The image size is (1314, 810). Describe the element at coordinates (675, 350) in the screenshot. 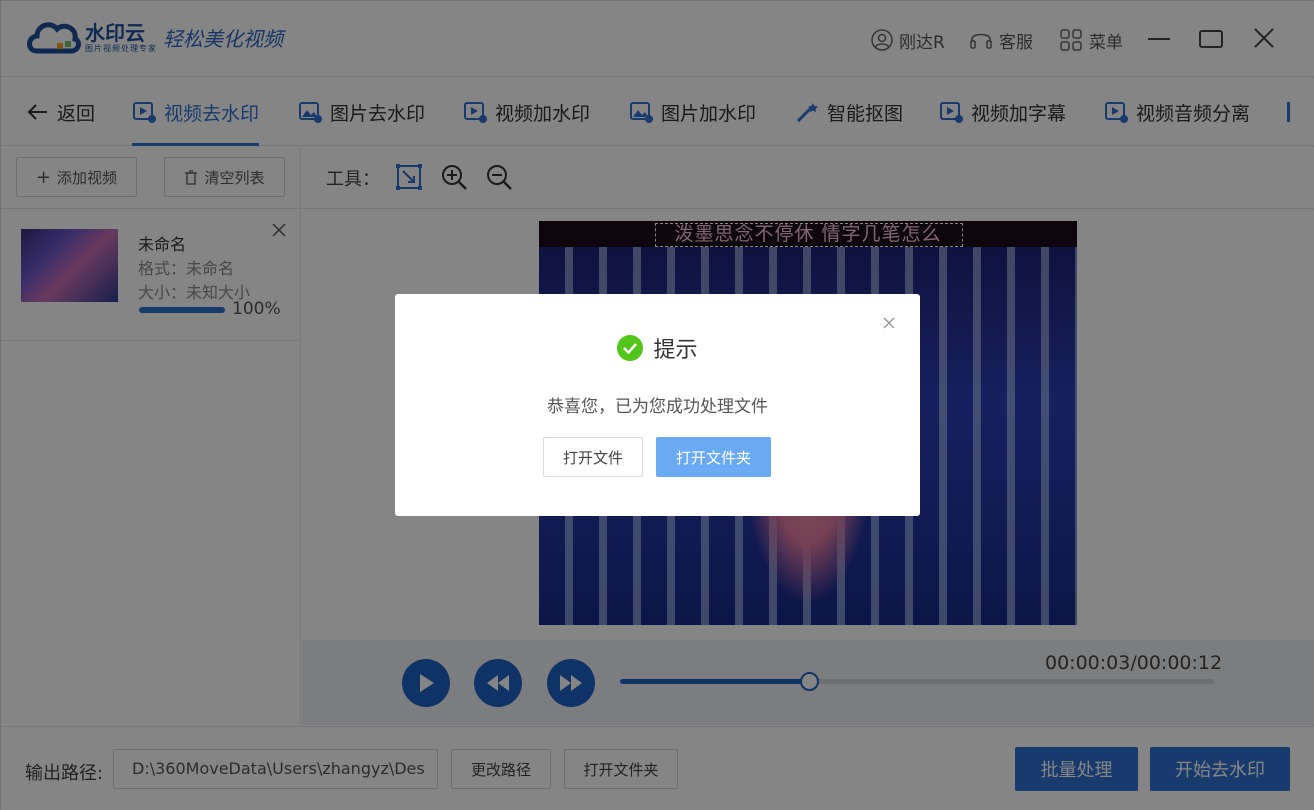

I see `dialog-title-text: 提示` at that location.